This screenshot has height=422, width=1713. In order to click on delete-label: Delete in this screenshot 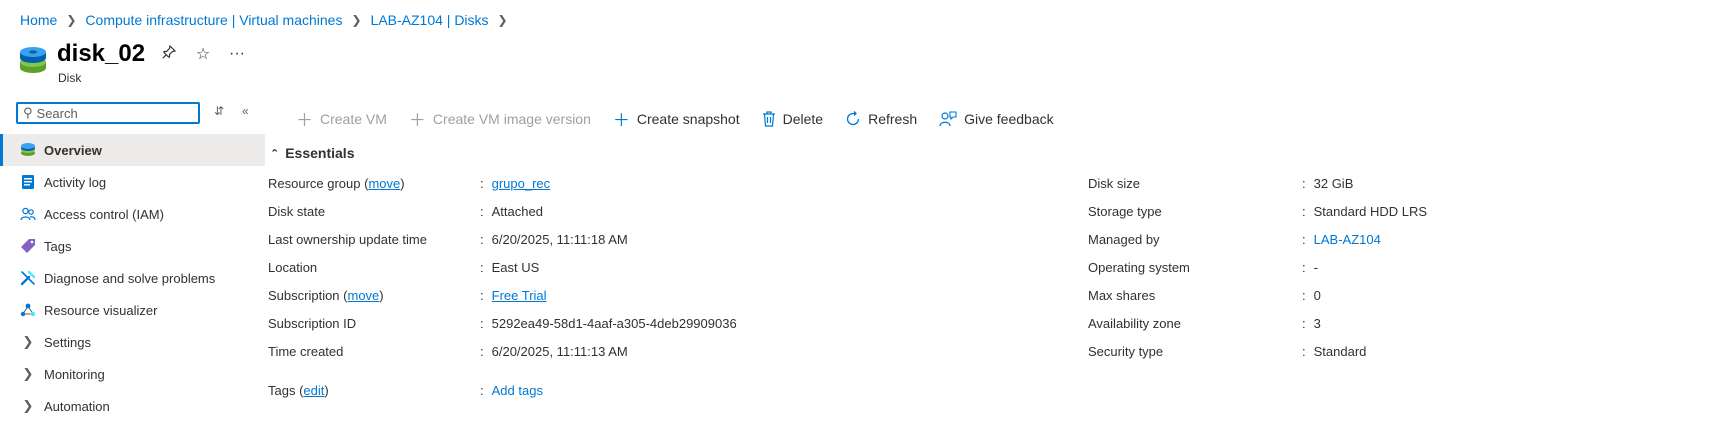, I will do `click(803, 118)`.